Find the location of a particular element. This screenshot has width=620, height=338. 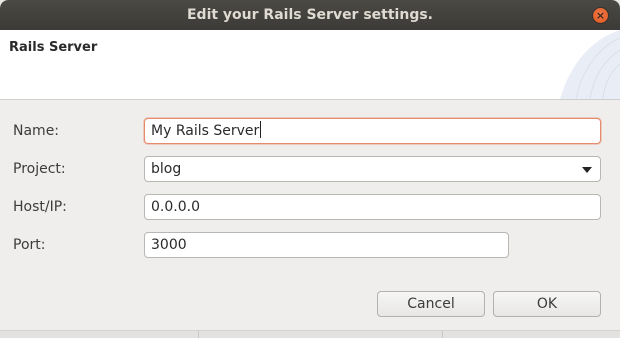

cancel-button: Cancel is located at coordinates (431, 304).